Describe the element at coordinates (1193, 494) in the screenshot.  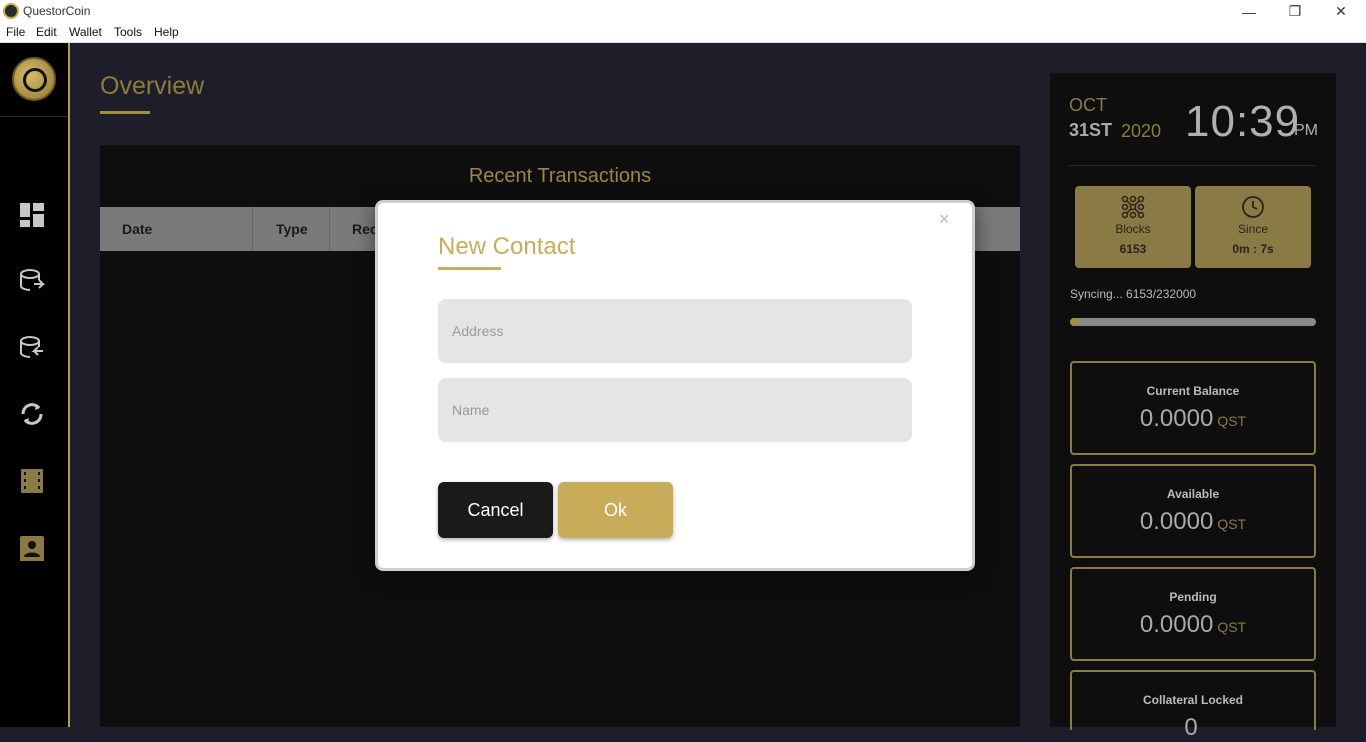
I see `balance-label: Available` at that location.